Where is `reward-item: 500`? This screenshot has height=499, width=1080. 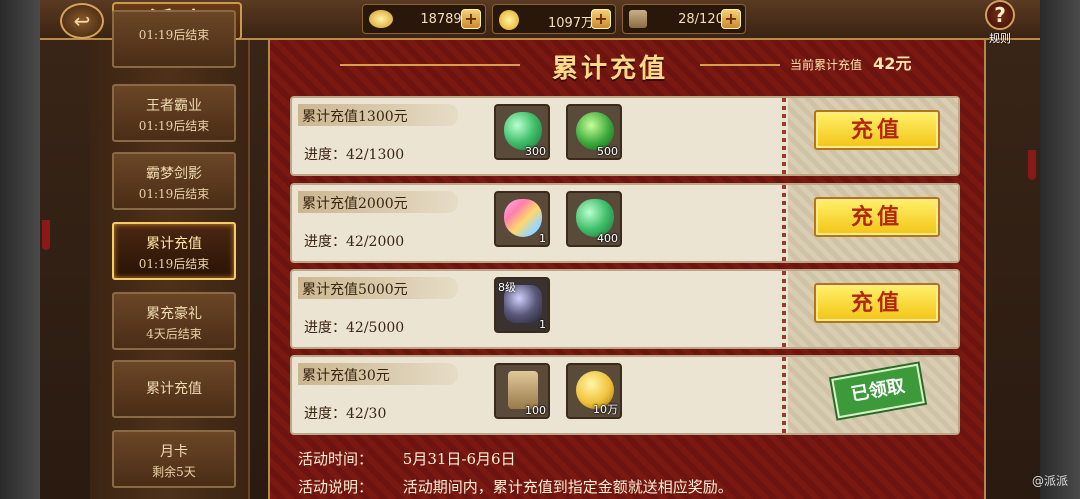 reward-item: 500 is located at coordinates (594, 132).